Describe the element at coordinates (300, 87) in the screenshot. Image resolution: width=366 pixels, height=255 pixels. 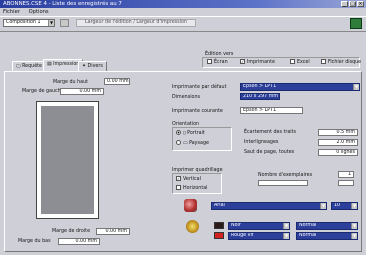
I see `default-printer-select: Epson > LPT1 ▼` at that location.